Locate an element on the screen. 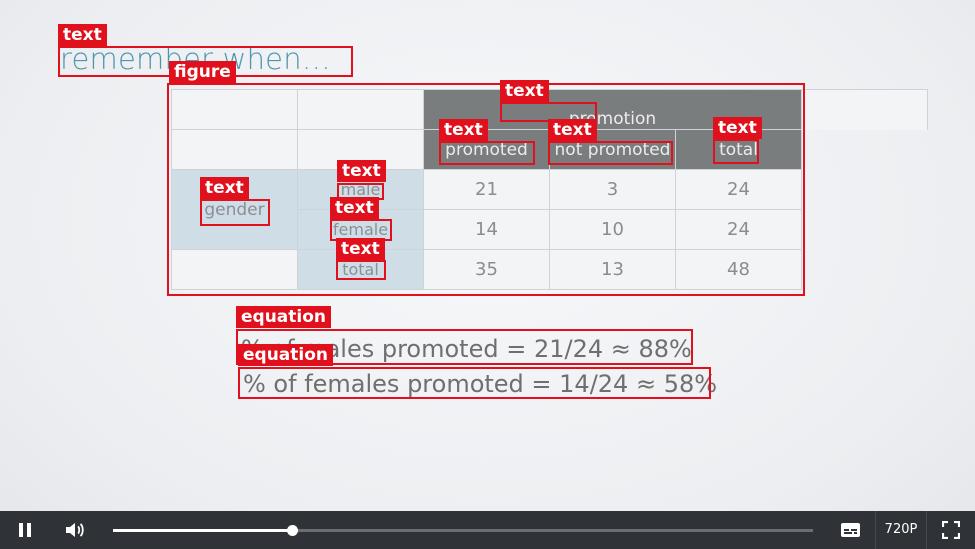 The width and height of the screenshot is (975, 549). quality-button: 720P is located at coordinates (901, 530).